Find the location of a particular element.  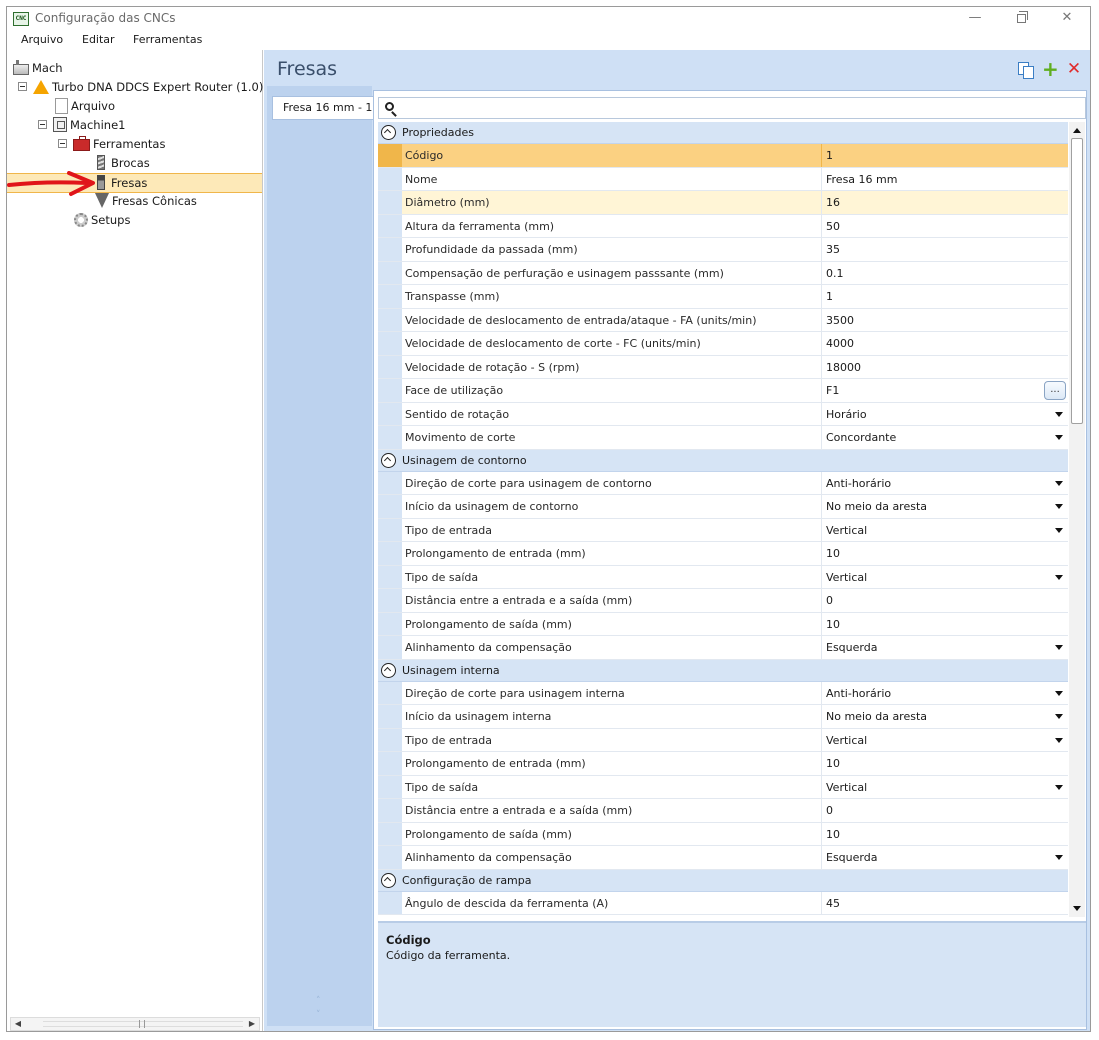

tree-horizontal-scrollbar: ◀ ▶ is located at coordinates (135, 1024).